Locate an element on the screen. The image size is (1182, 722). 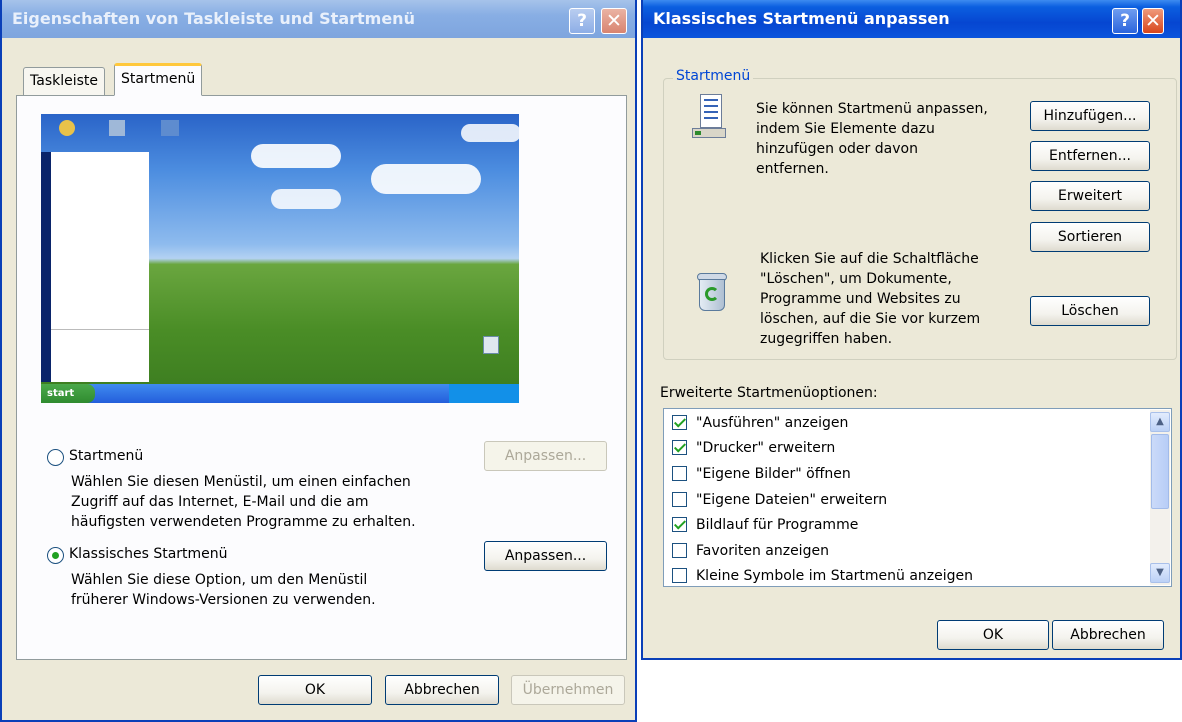
tab-startmenue: Startmenü is located at coordinates (158, 79).